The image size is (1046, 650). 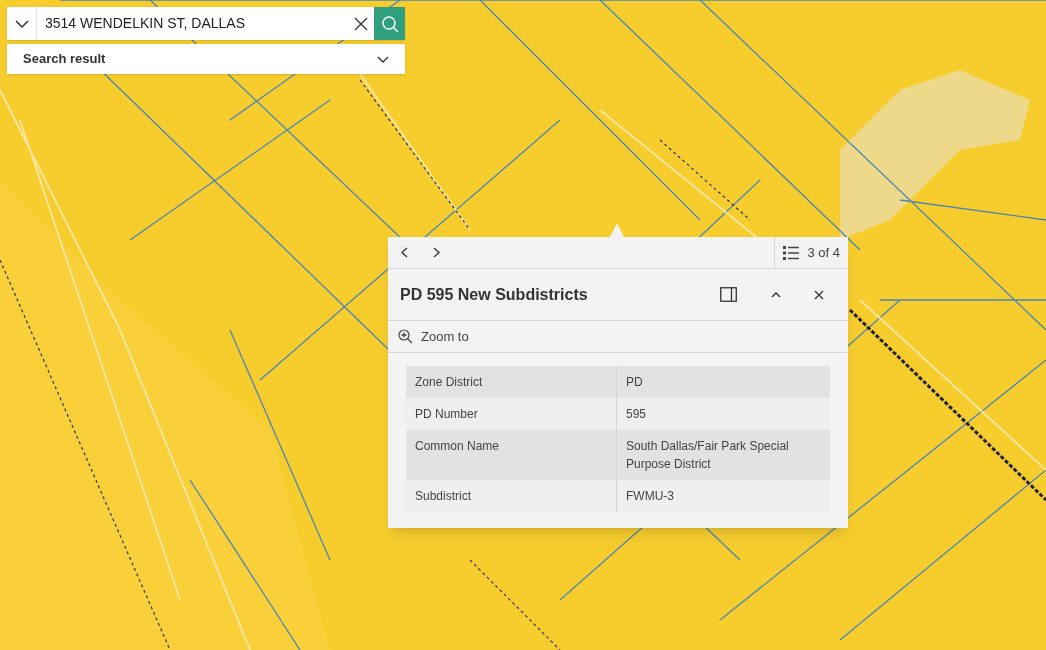 I want to click on zoom-to-button: Zoom to, so click(x=618, y=337).